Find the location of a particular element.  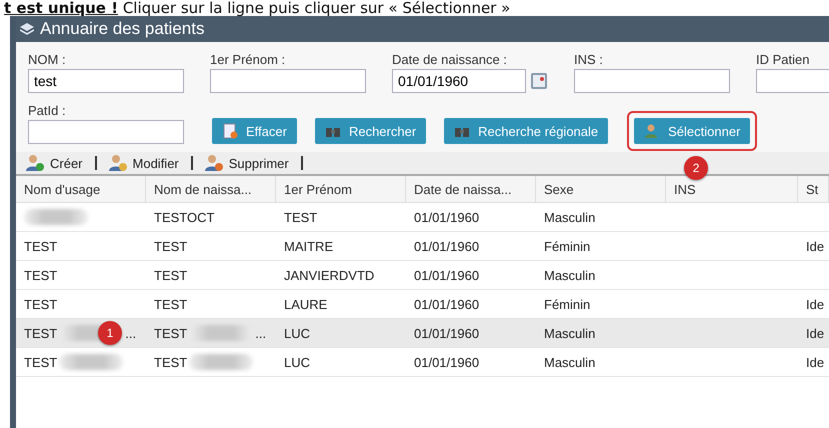

document-icon is located at coordinates (230, 131).